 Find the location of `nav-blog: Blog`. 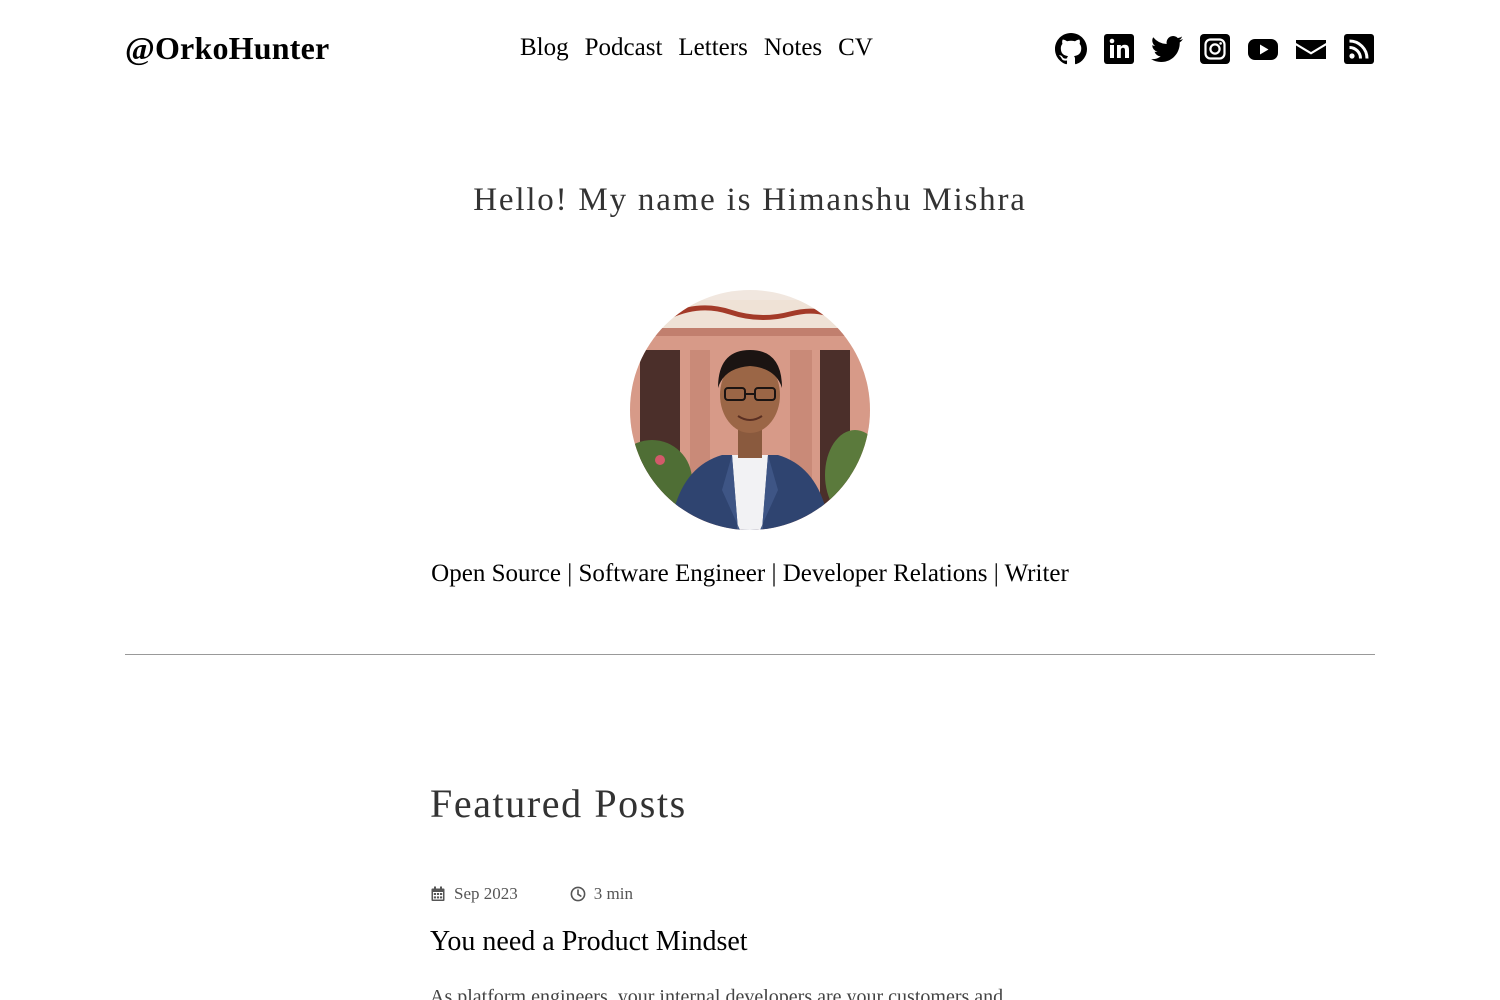

nav-blog: Blog is located at coordinates (544, 48).